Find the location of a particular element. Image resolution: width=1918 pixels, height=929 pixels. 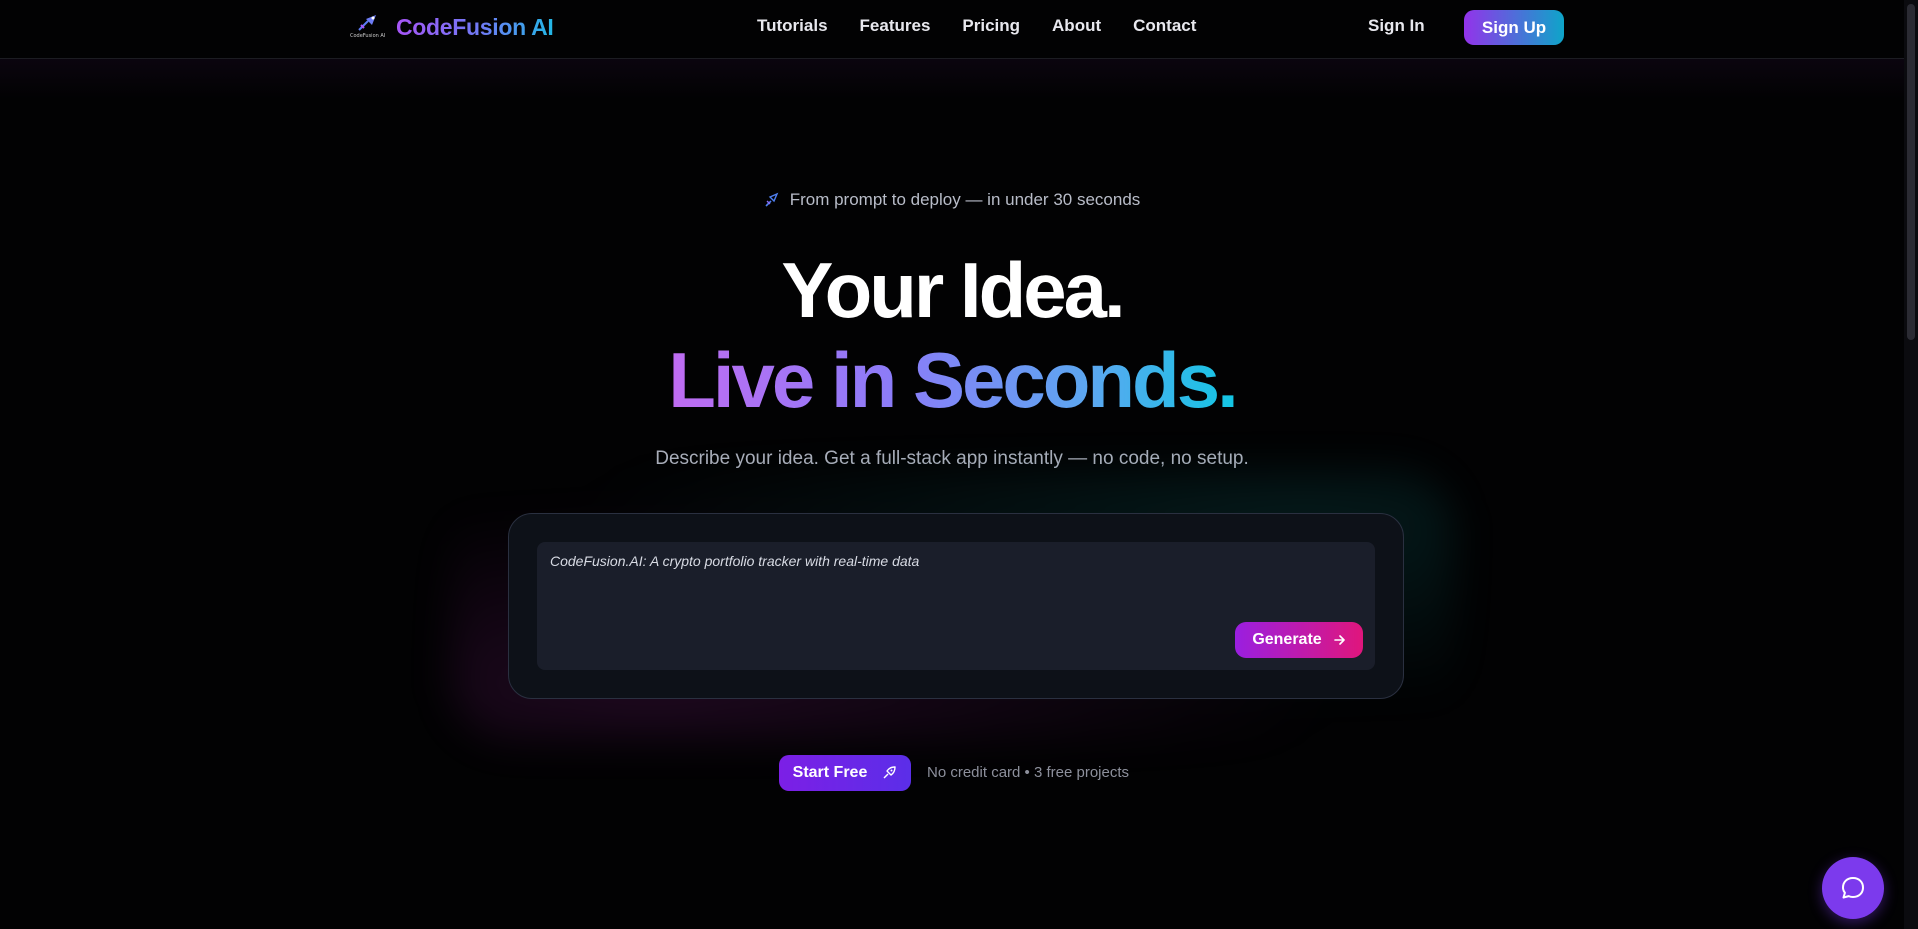

brand-name: CodeFusion AI is located at coordinates (475, 26).